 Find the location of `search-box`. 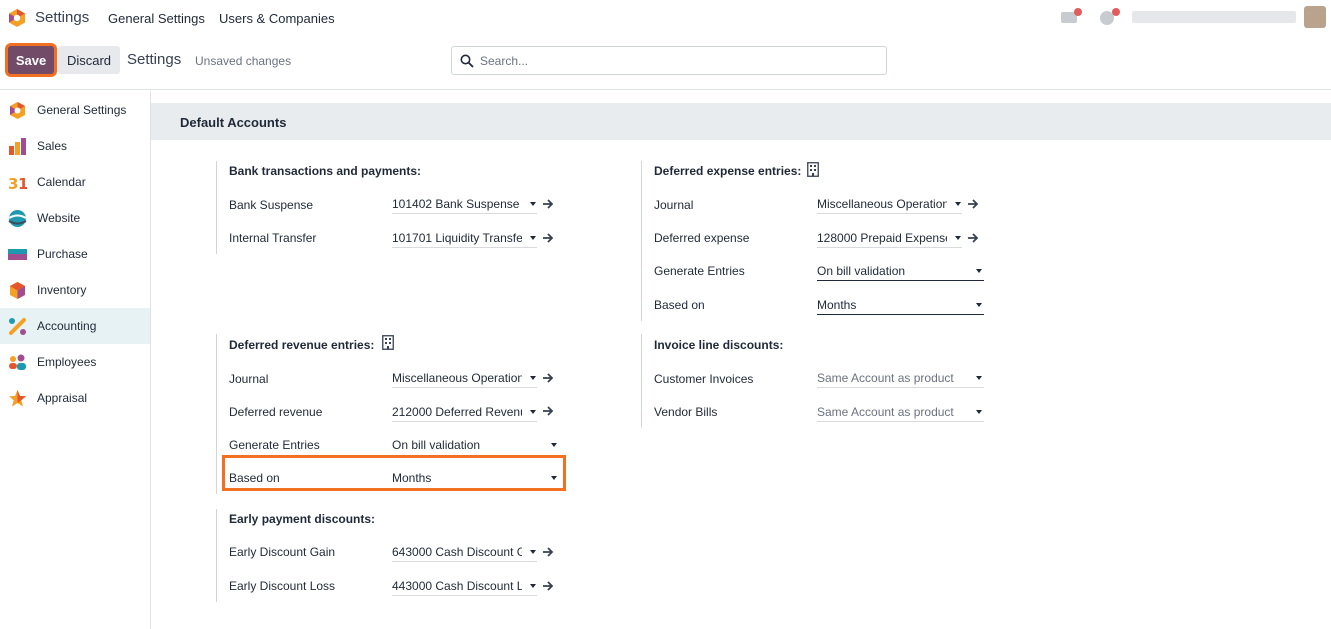

search-box is located at coordinates (669, 60).